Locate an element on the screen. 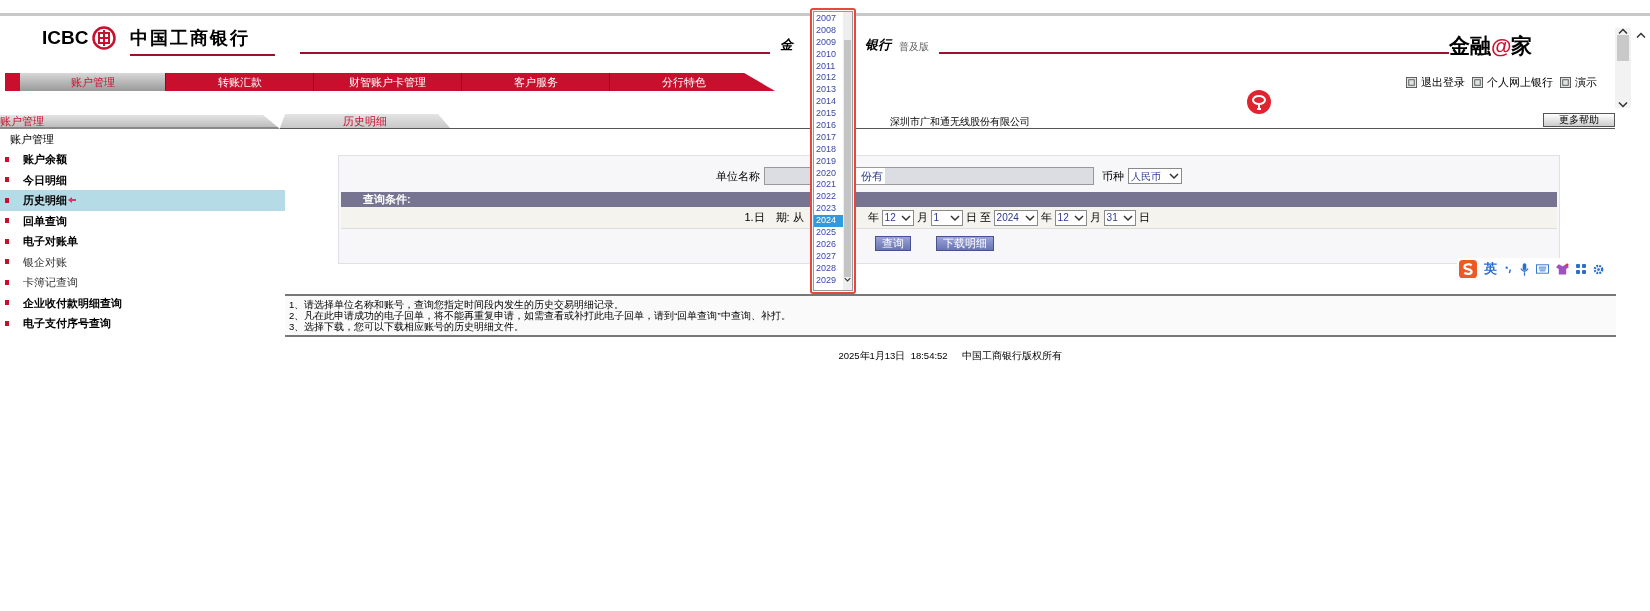  help-button: 更多帮助 is located at coordinates (1579, 120).